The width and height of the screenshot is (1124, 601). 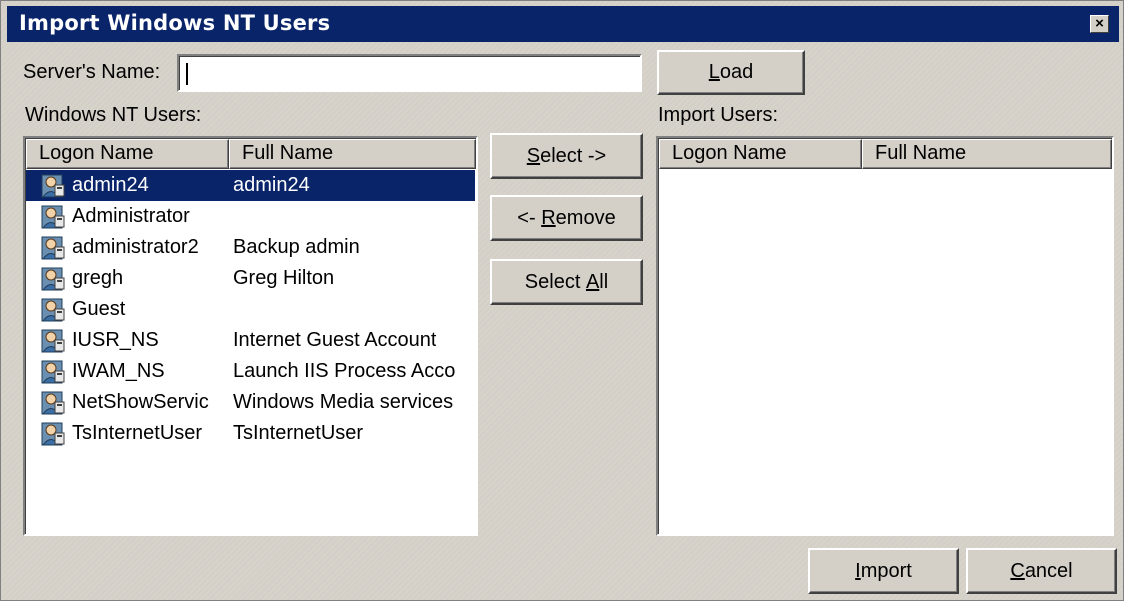 What do you see at coordinates (187, 74) in the screenshot?
I see `text-caret` at bounding box center [187, 74].